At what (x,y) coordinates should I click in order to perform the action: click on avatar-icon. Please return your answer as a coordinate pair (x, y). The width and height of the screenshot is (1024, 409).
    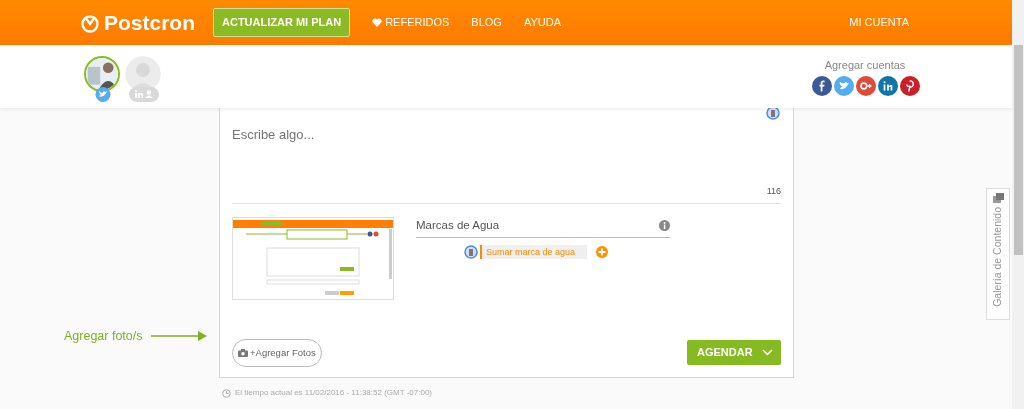
    Looking at the image, I should click on (471, 251).